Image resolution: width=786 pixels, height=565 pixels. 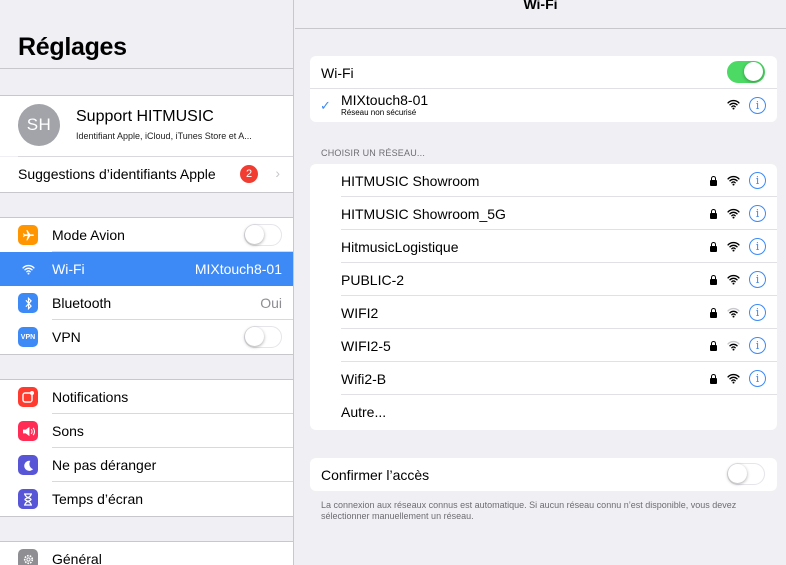 I want to click on notification-badge: 2, so click(x=249, y=174).